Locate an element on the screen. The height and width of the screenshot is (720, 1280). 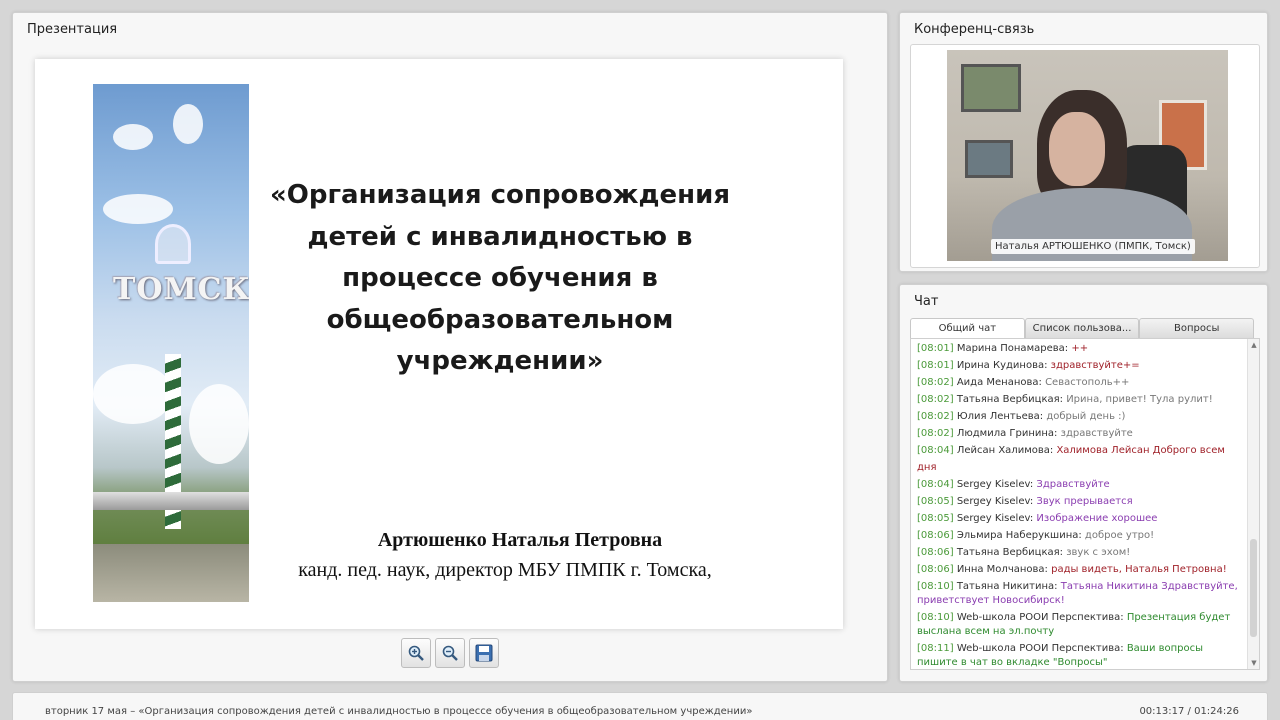
conference-title: Конференц-связь is located at coordinates (974, 29).